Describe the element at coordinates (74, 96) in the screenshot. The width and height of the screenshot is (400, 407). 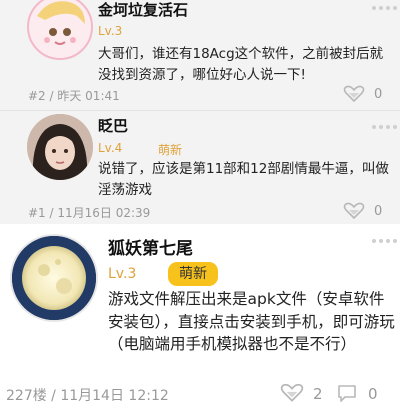
I see `post-meta: #2 / 昨天 01:41` at that location.